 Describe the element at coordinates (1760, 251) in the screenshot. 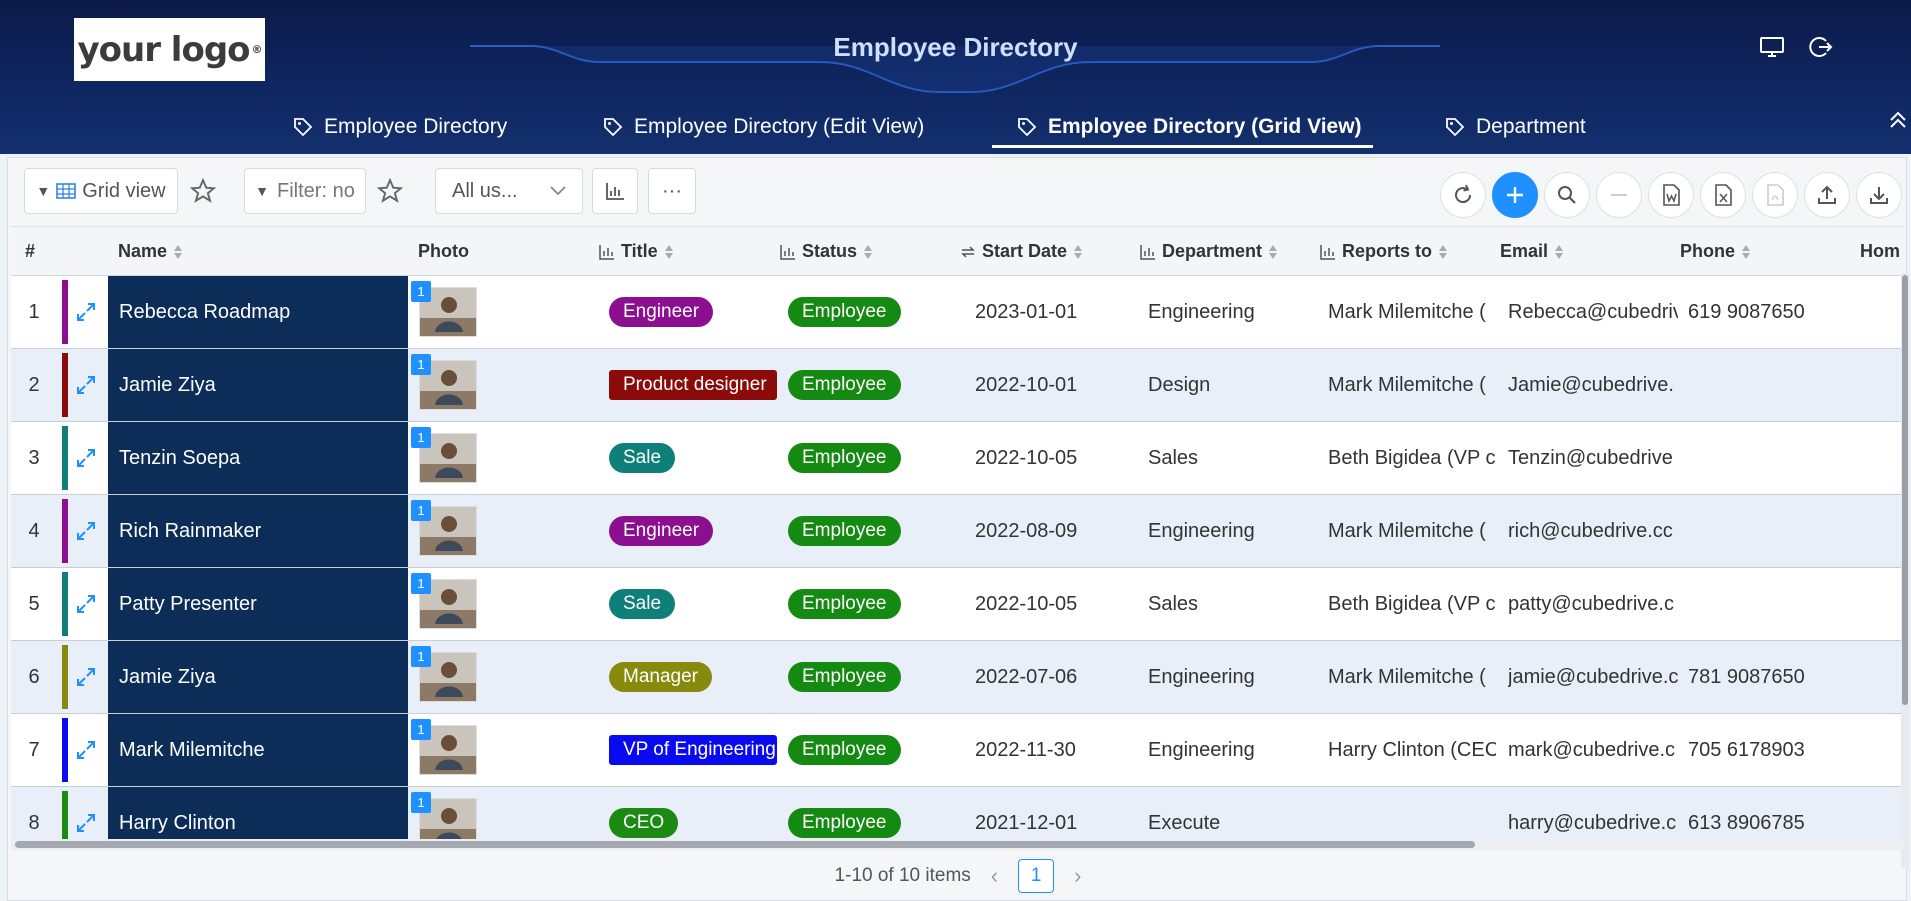

I see `col-header-phone: Phone` at that location.